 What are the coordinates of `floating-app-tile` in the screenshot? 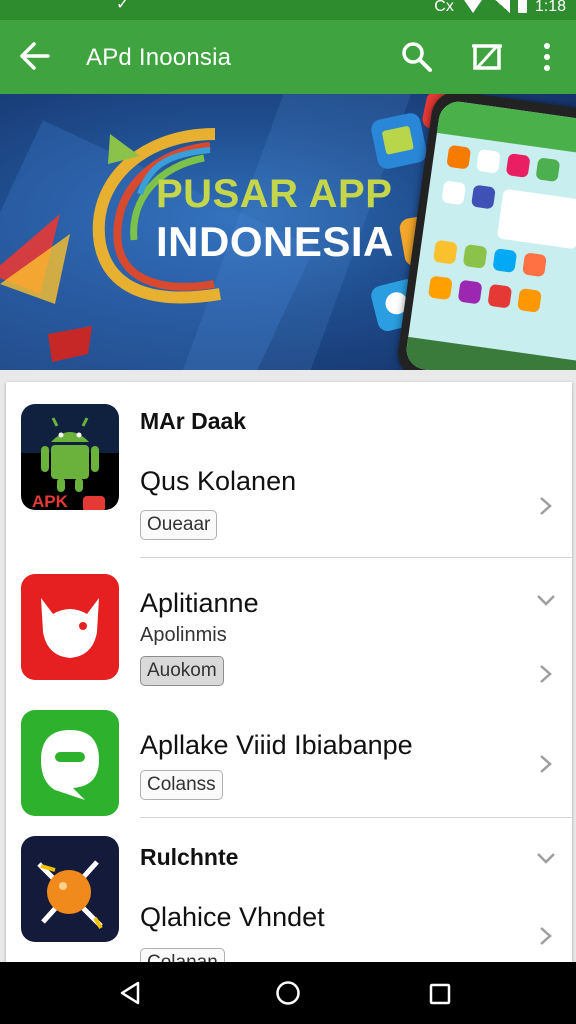 It's located at (399, 141).